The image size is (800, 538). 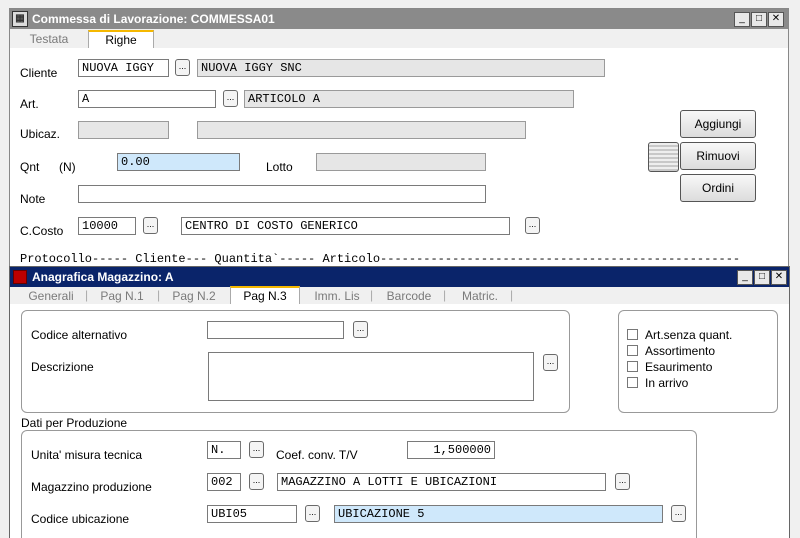 I want to click on checkbox-label: In arrivo, so click(x=667, y=383).